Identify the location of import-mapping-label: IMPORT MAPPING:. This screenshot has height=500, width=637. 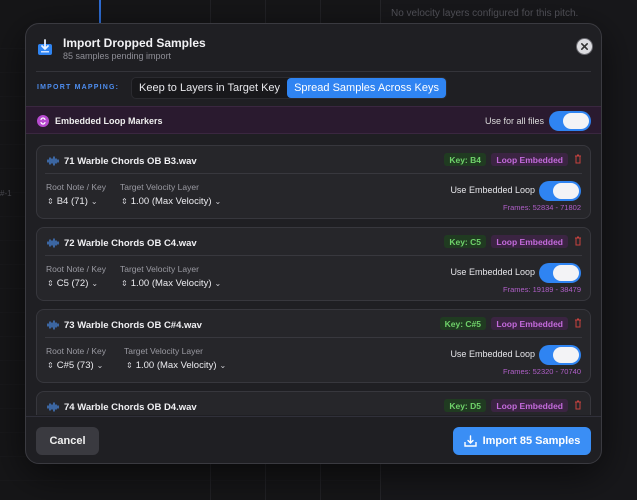
(78, 87).